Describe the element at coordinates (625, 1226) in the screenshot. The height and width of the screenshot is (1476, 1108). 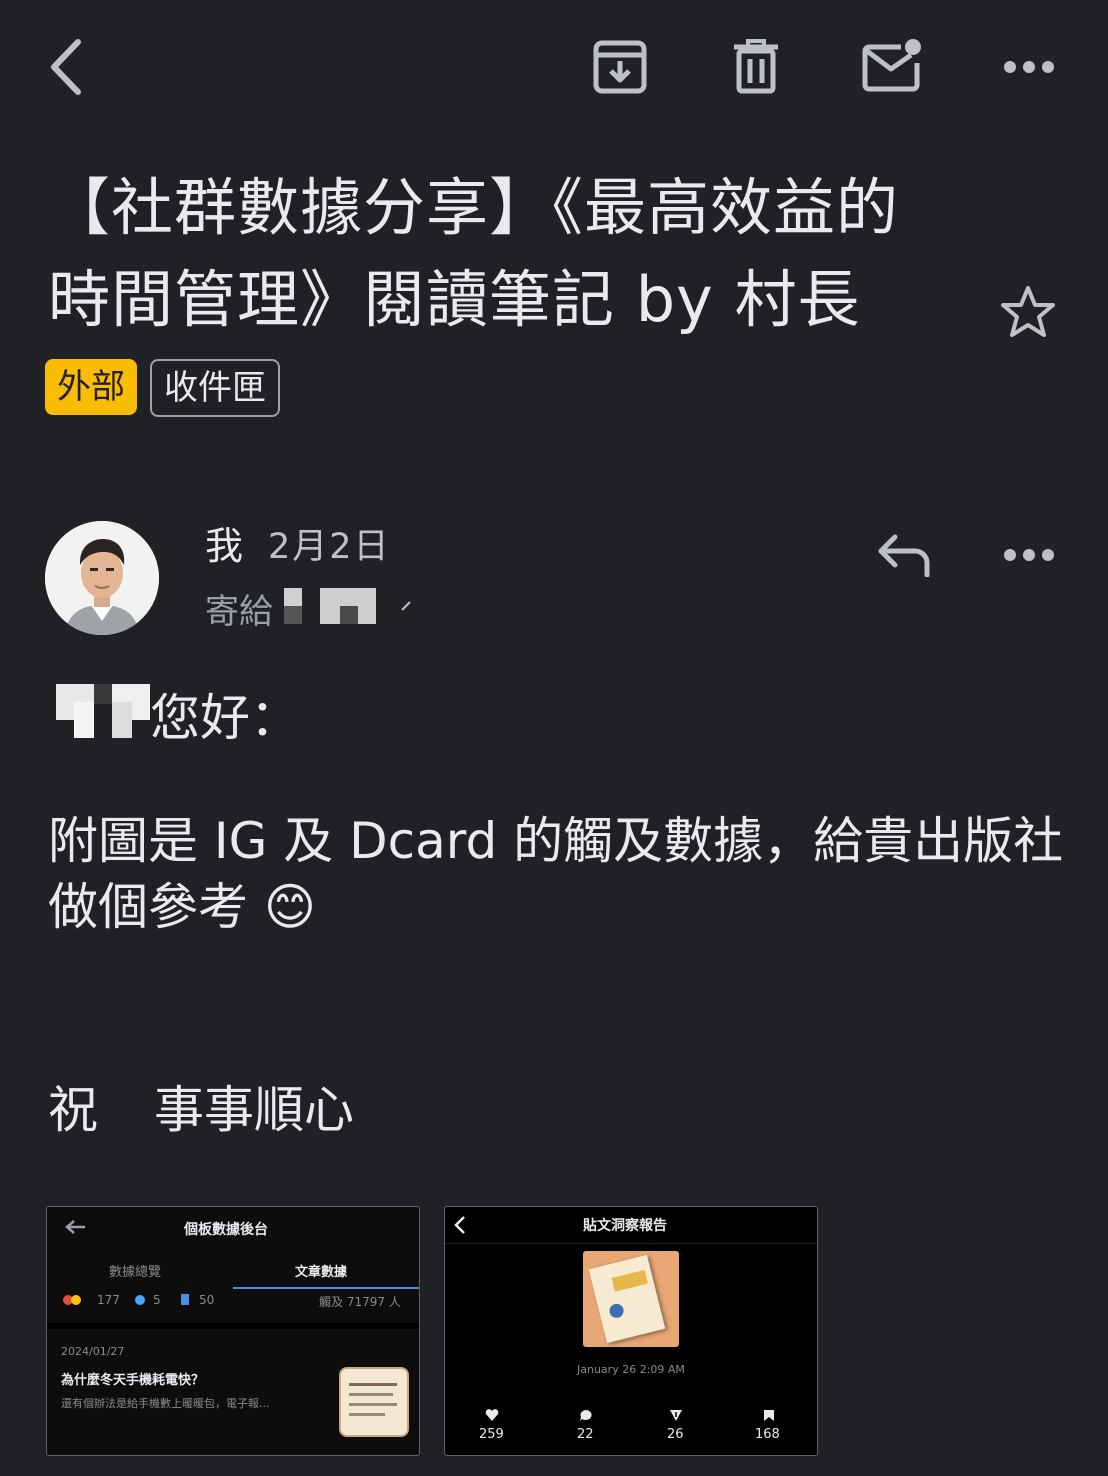
I see `insights-title: 貼文洞察報告` at that location.